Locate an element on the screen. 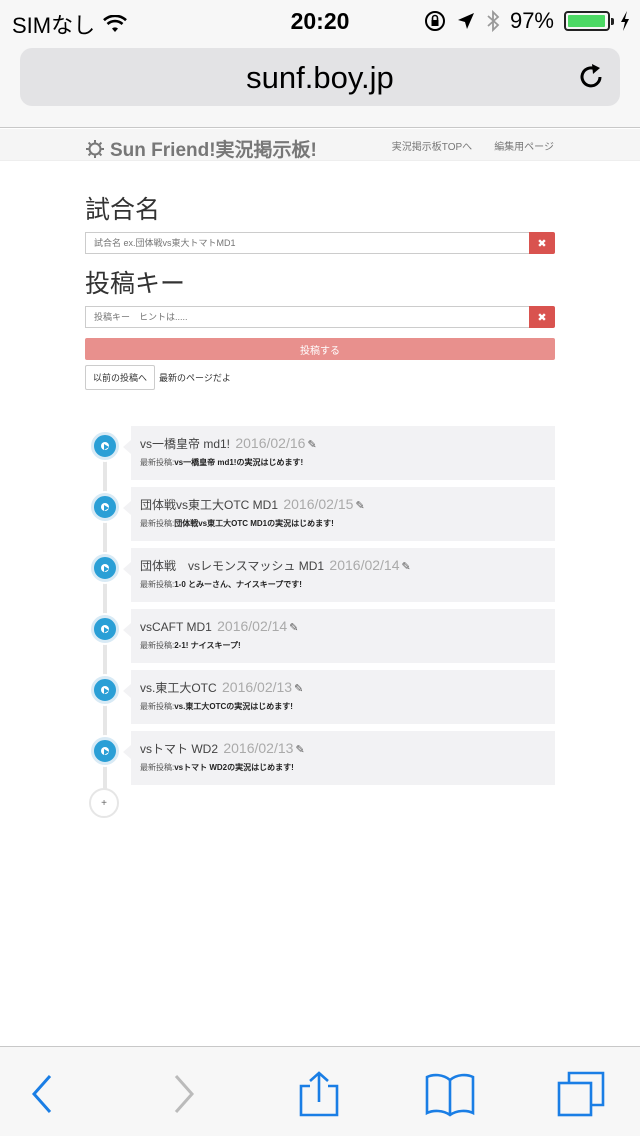  timeline-title-row: 団体戦vs東工大OTC MD1 2016/02/15 ✎ is located at coordinates (252, 504).